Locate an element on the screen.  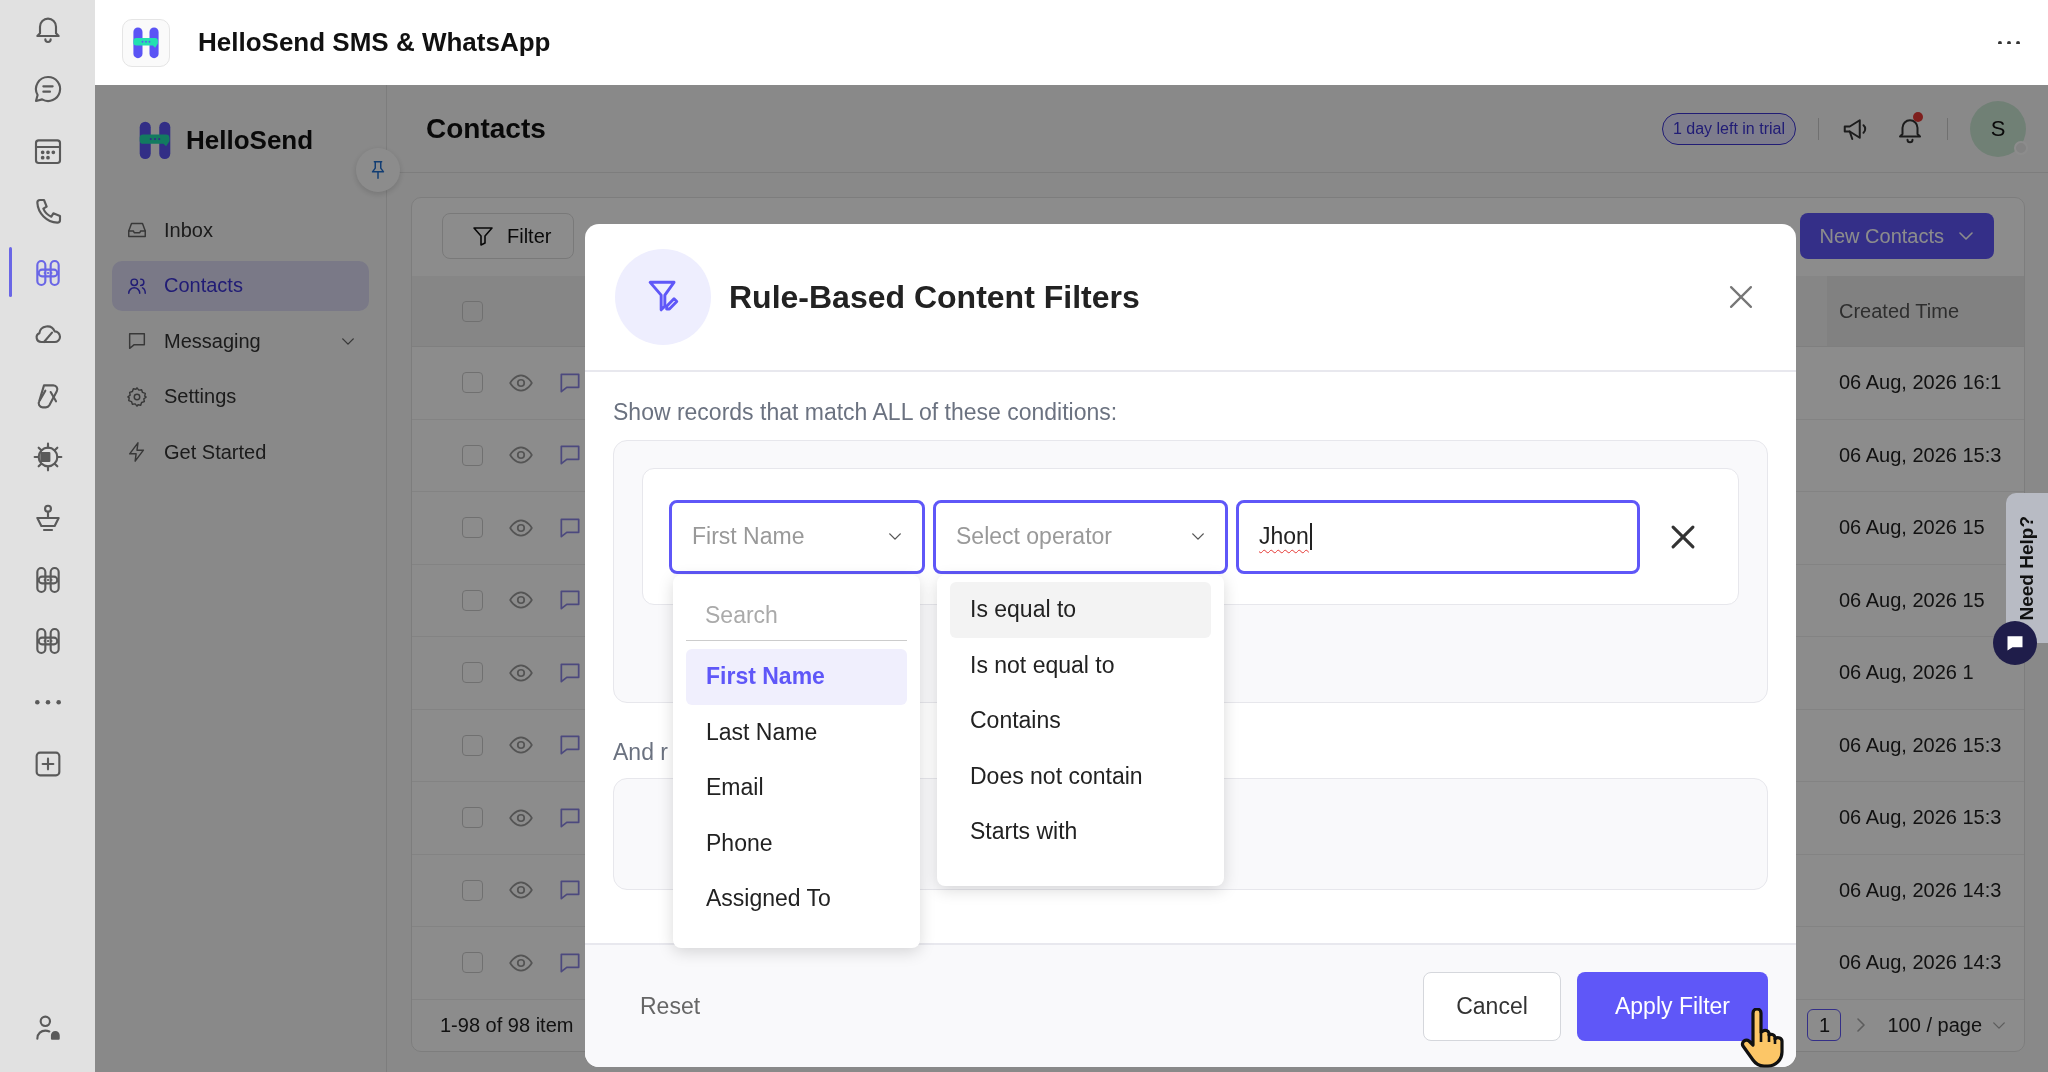
nav-item: Get Started is located at coordinates (240, 452).